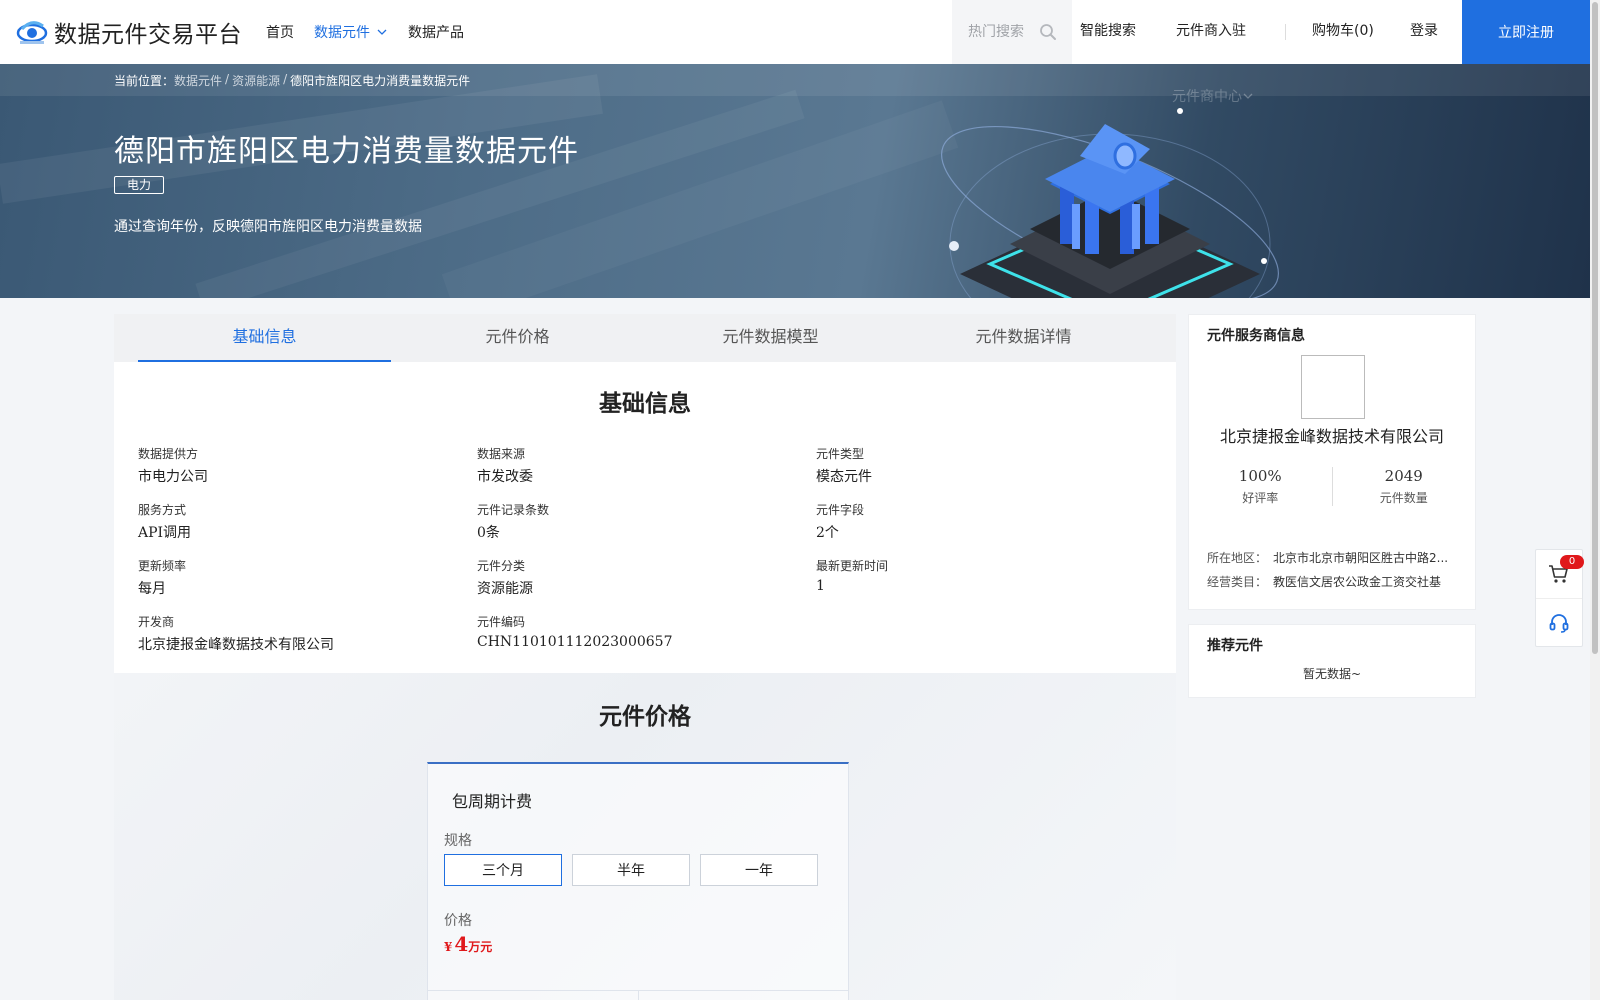  I want to click on breadcrumb-current: 德阳市旌阳区电力消费量数据元件, so click(380, 81).